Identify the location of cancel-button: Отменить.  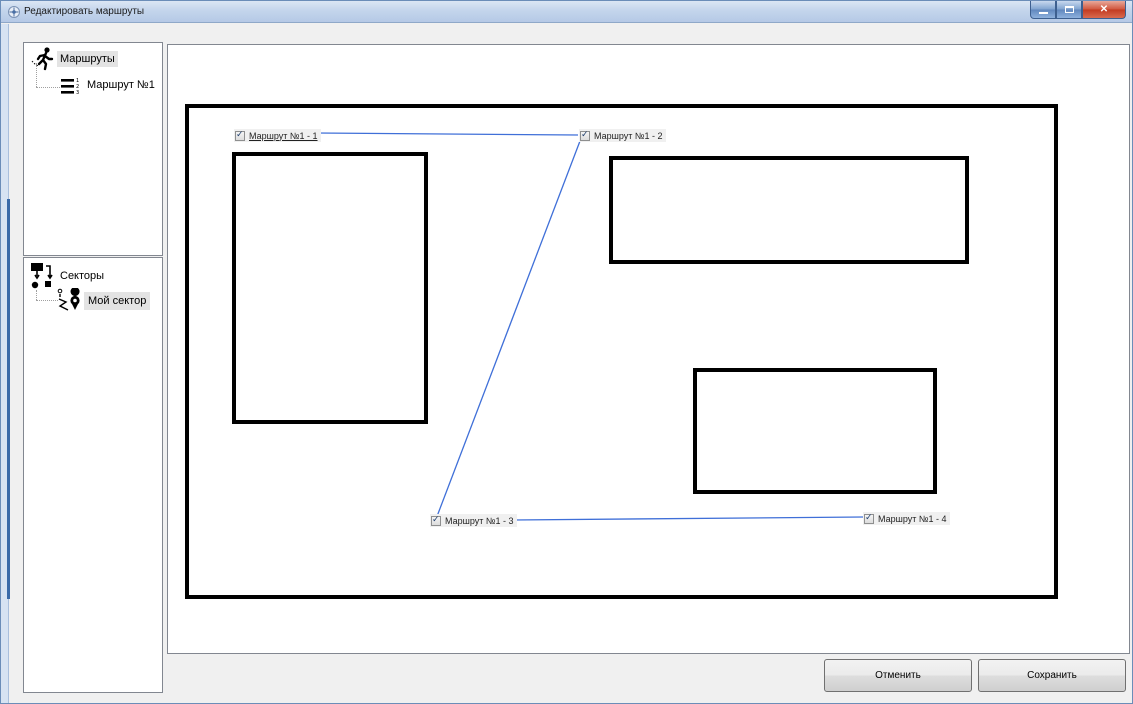
(898, 675).